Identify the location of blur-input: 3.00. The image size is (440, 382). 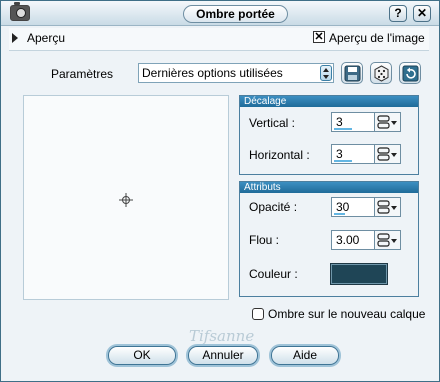
(353, 240).